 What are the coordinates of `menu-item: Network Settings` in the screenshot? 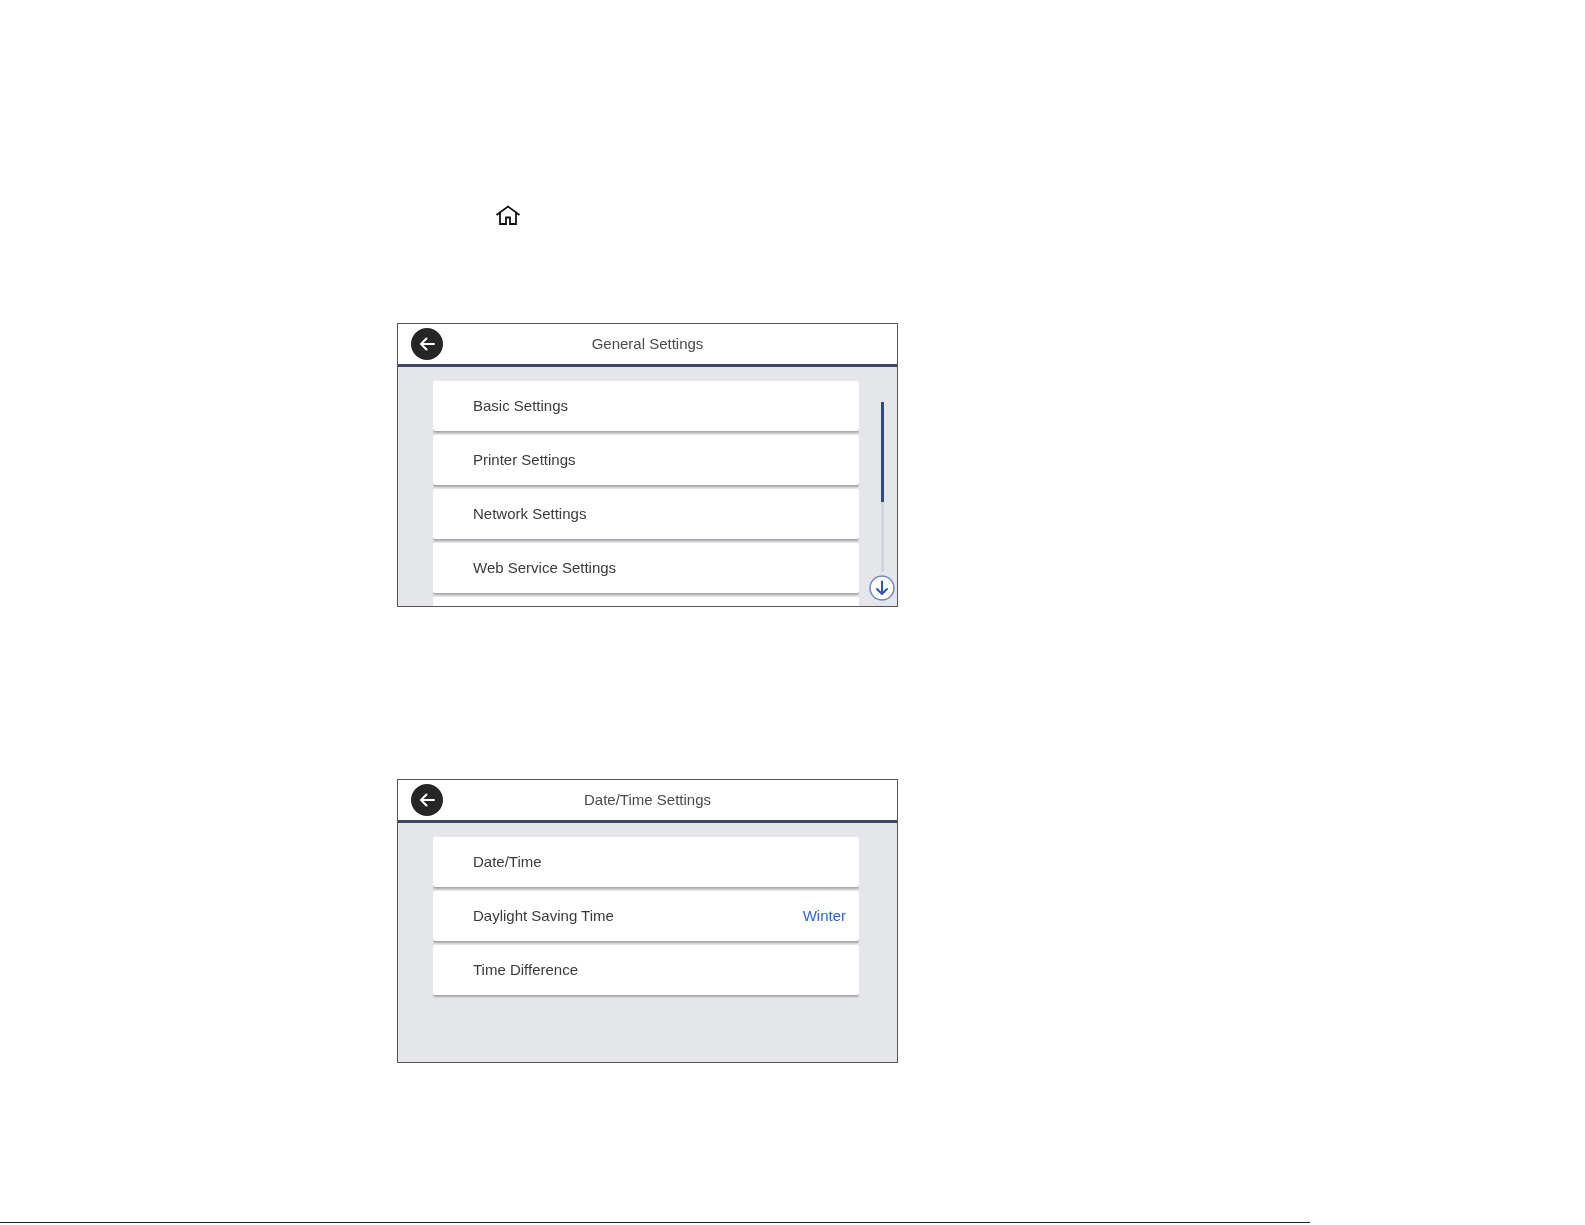 It's located at (646, 514).